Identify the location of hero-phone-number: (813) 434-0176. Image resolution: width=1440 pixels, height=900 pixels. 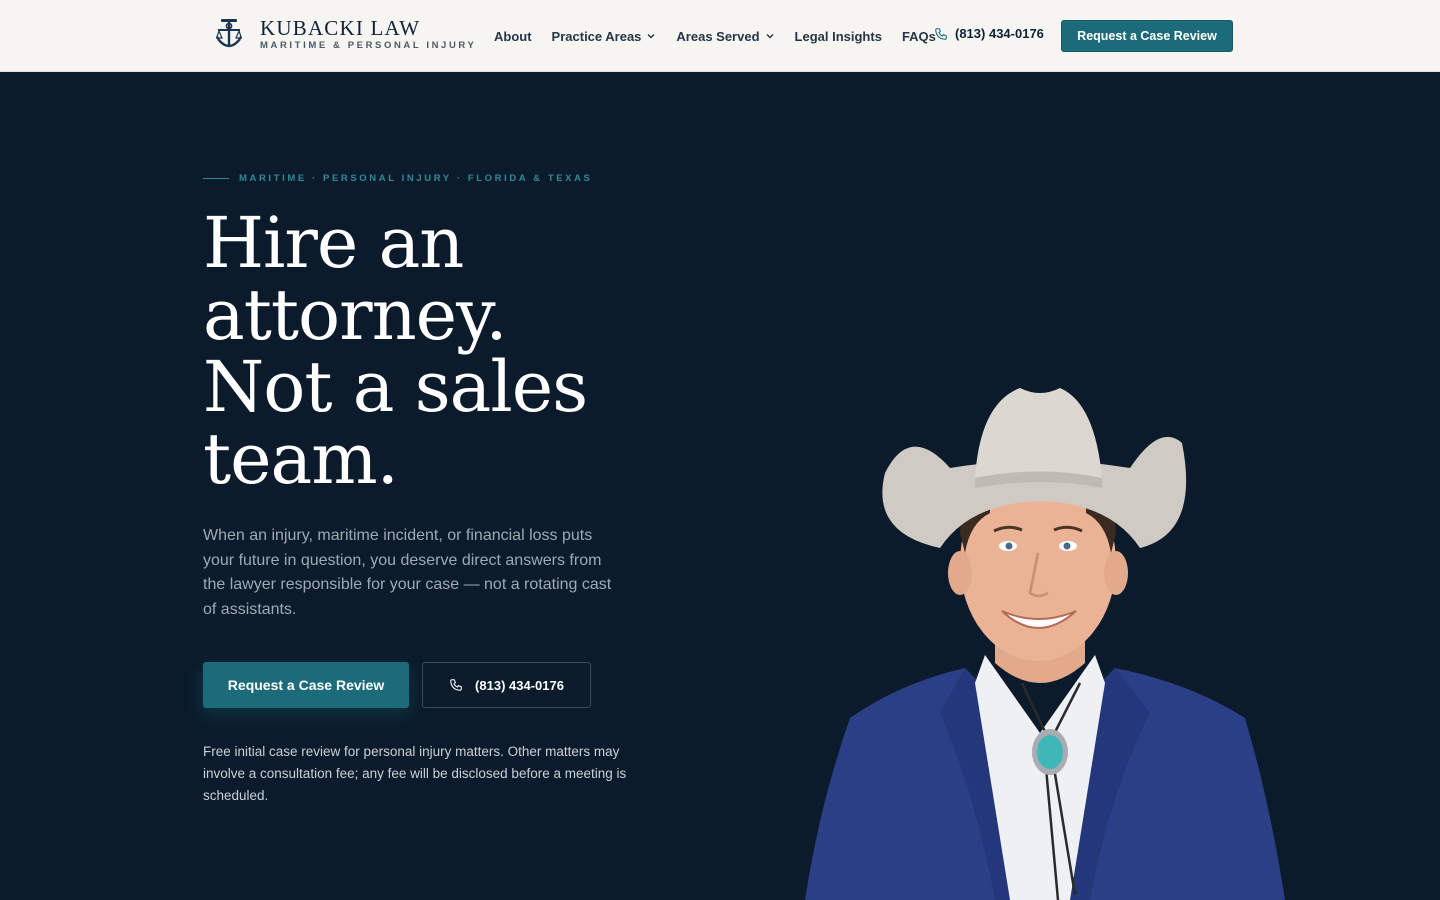
(519, 685).